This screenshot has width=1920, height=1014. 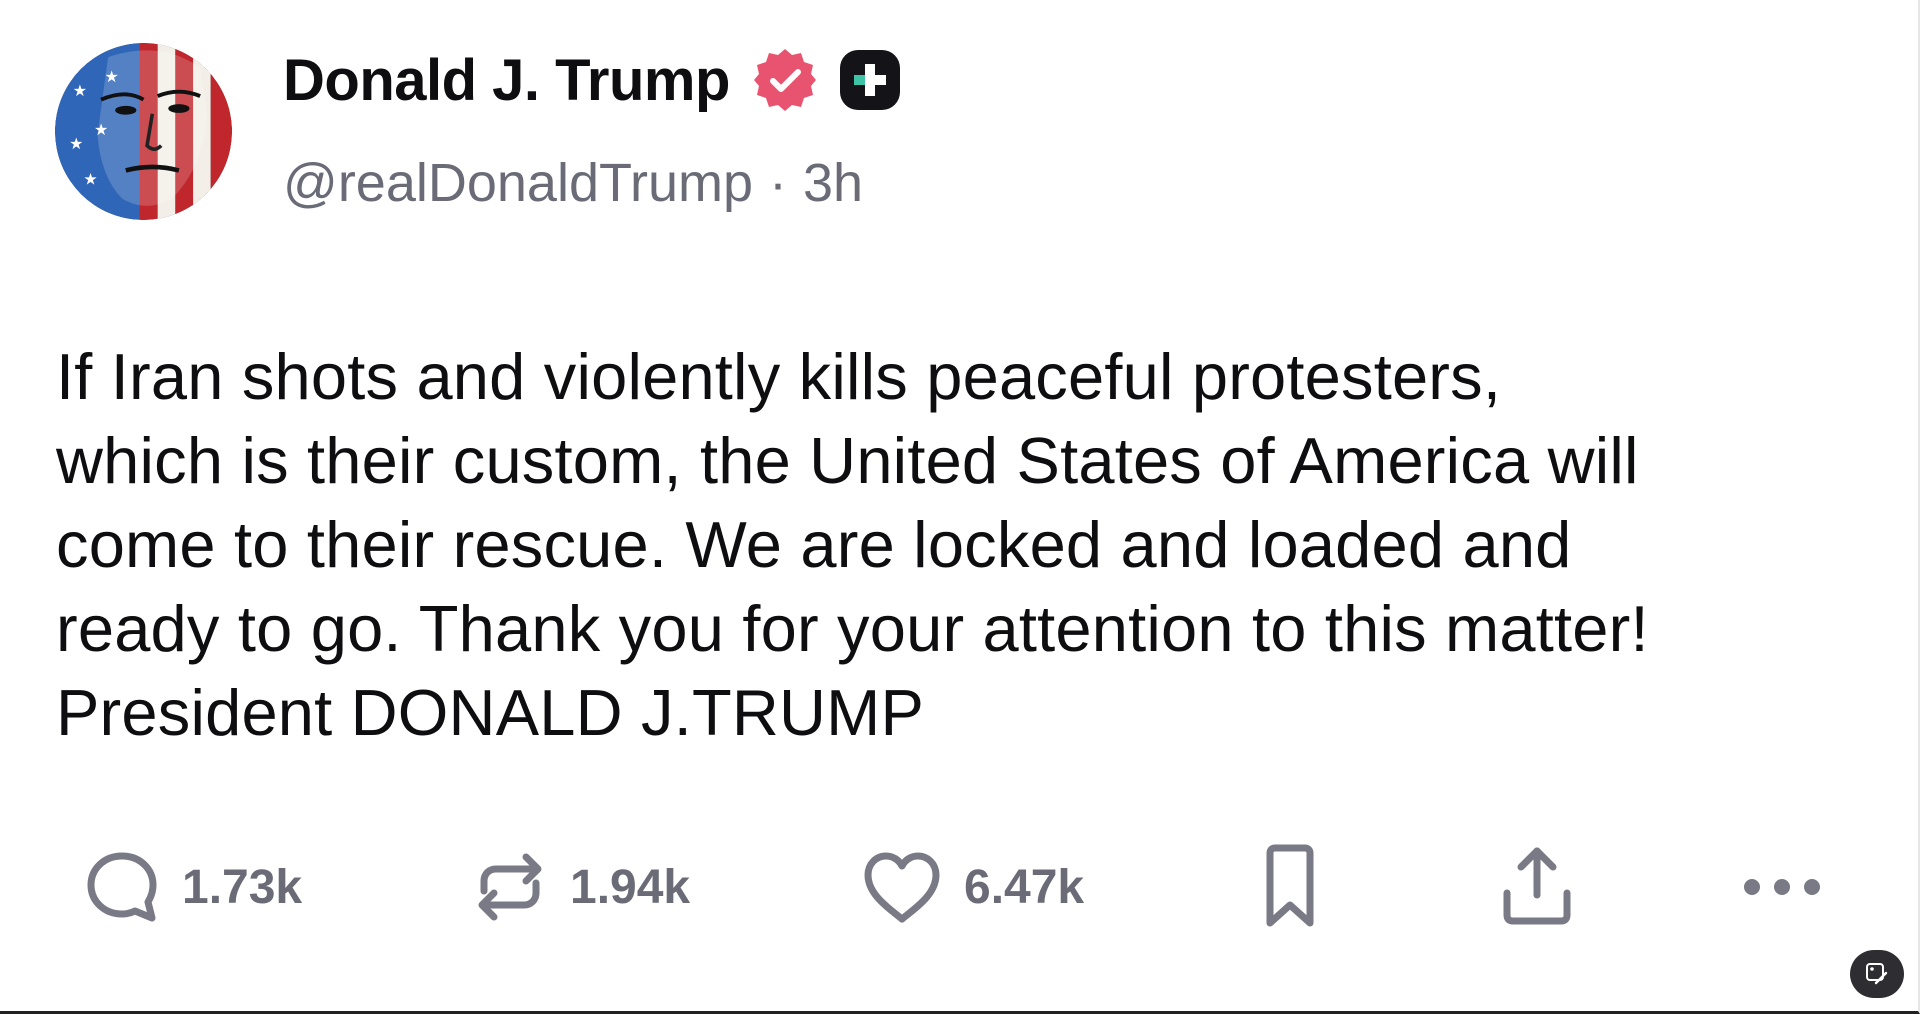 What do you see at coordinates (506, 80) in the screenshot?
I see `display-name: Donald J. Trump` at bounding box center [506, 80].